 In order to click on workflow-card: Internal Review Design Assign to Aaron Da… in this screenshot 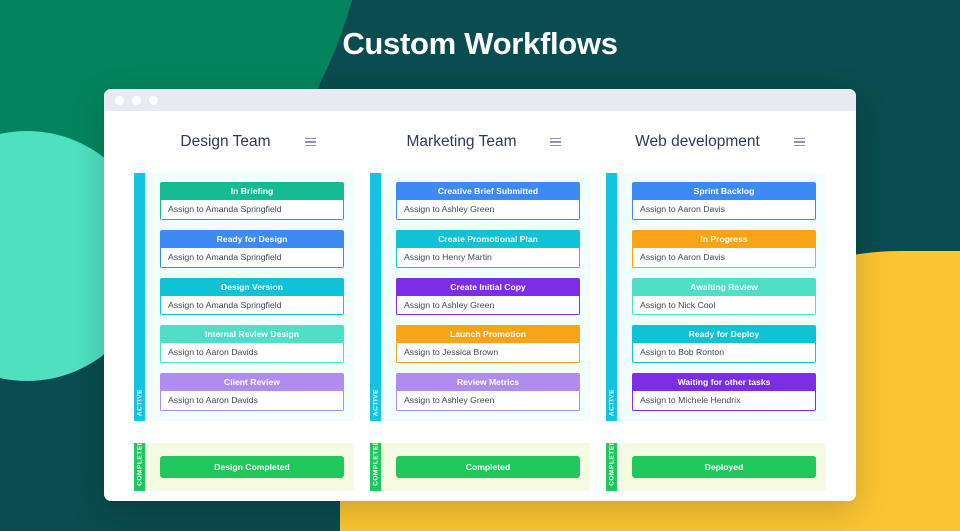, I will do `click(252, 344)`.